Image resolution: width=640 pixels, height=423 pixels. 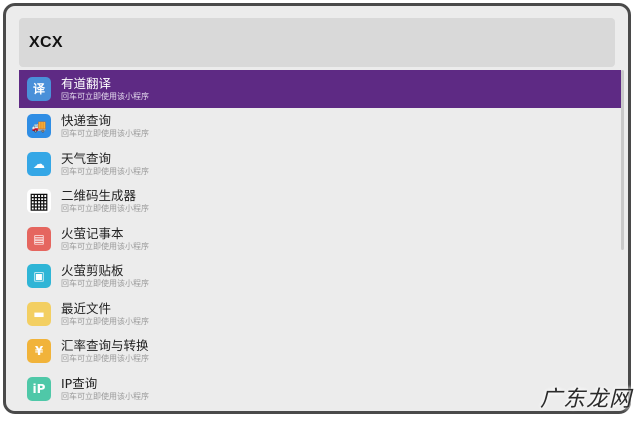 What do you see at coordinates (79, 383) in the screenshot?
I see `result-title: IP查询` at bounding box center [79, 383].